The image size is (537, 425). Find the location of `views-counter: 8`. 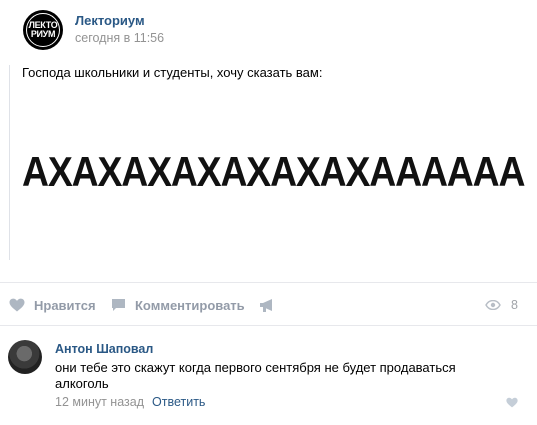

views-counter: 8 is located at coordinates (501, 305).